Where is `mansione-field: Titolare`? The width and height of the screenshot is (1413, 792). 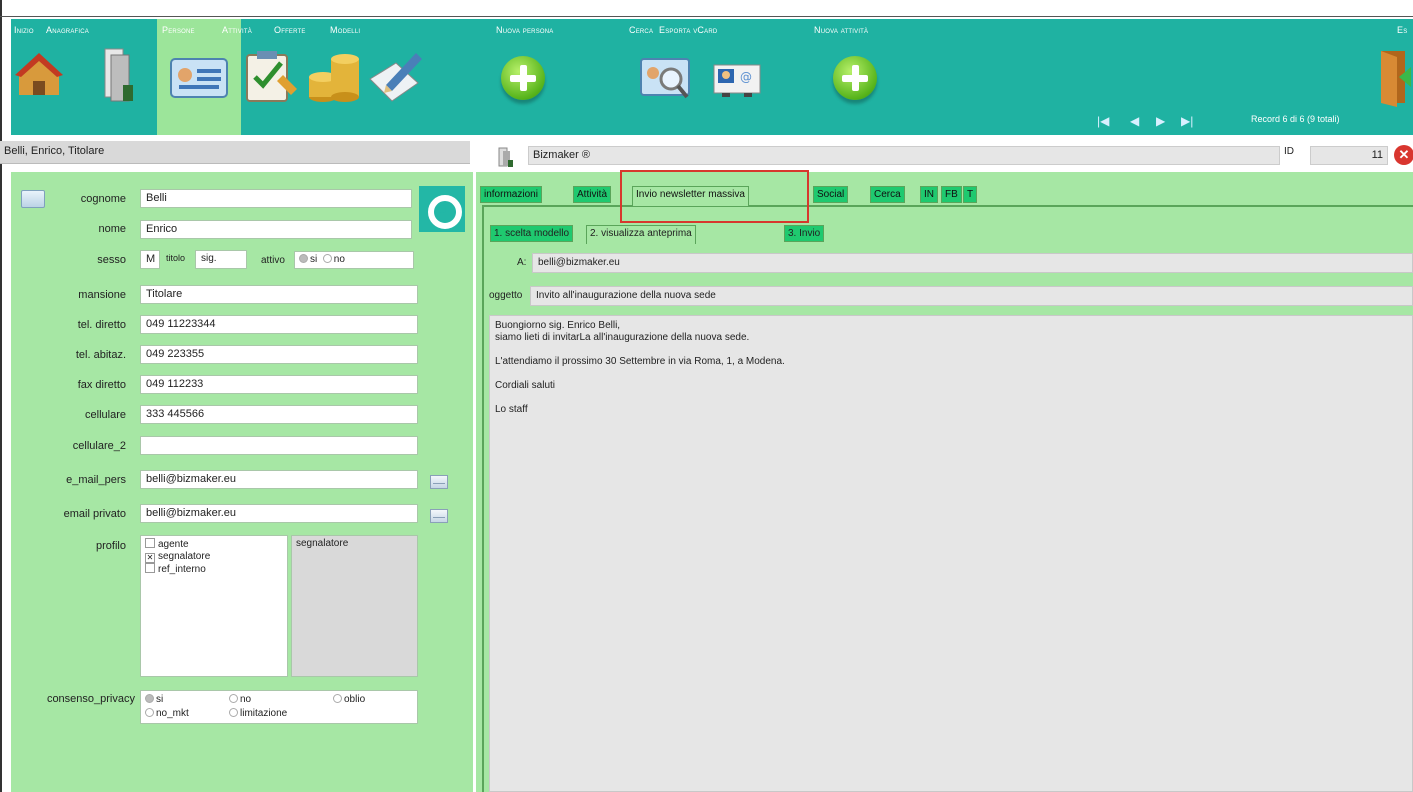
mansione-field: Titolare is located at coordinates (279, 294).